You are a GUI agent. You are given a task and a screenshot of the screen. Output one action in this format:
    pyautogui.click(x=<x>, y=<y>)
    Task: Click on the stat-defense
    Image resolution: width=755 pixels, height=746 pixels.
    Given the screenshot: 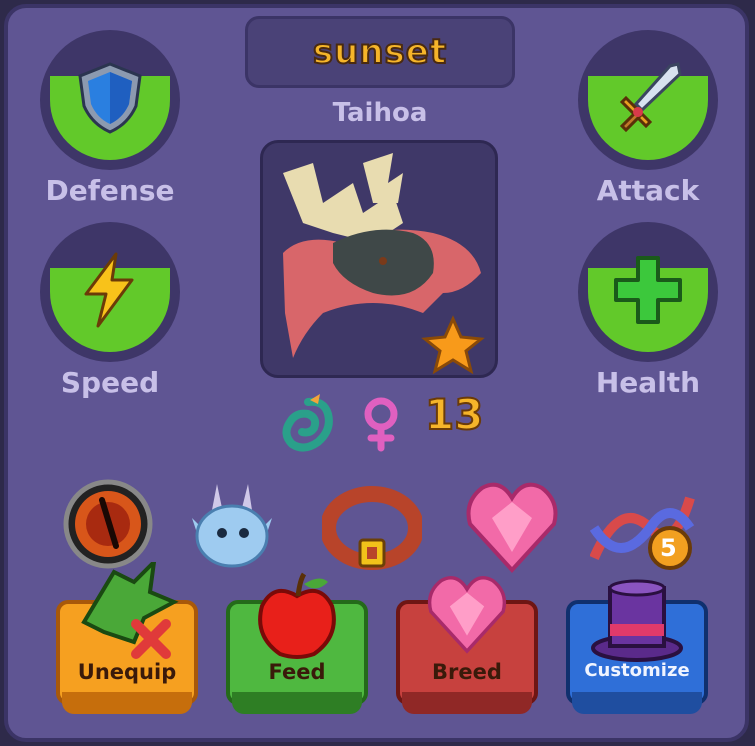 What is the action you would take?
    pyautogui.click(x=110, y=100)
    